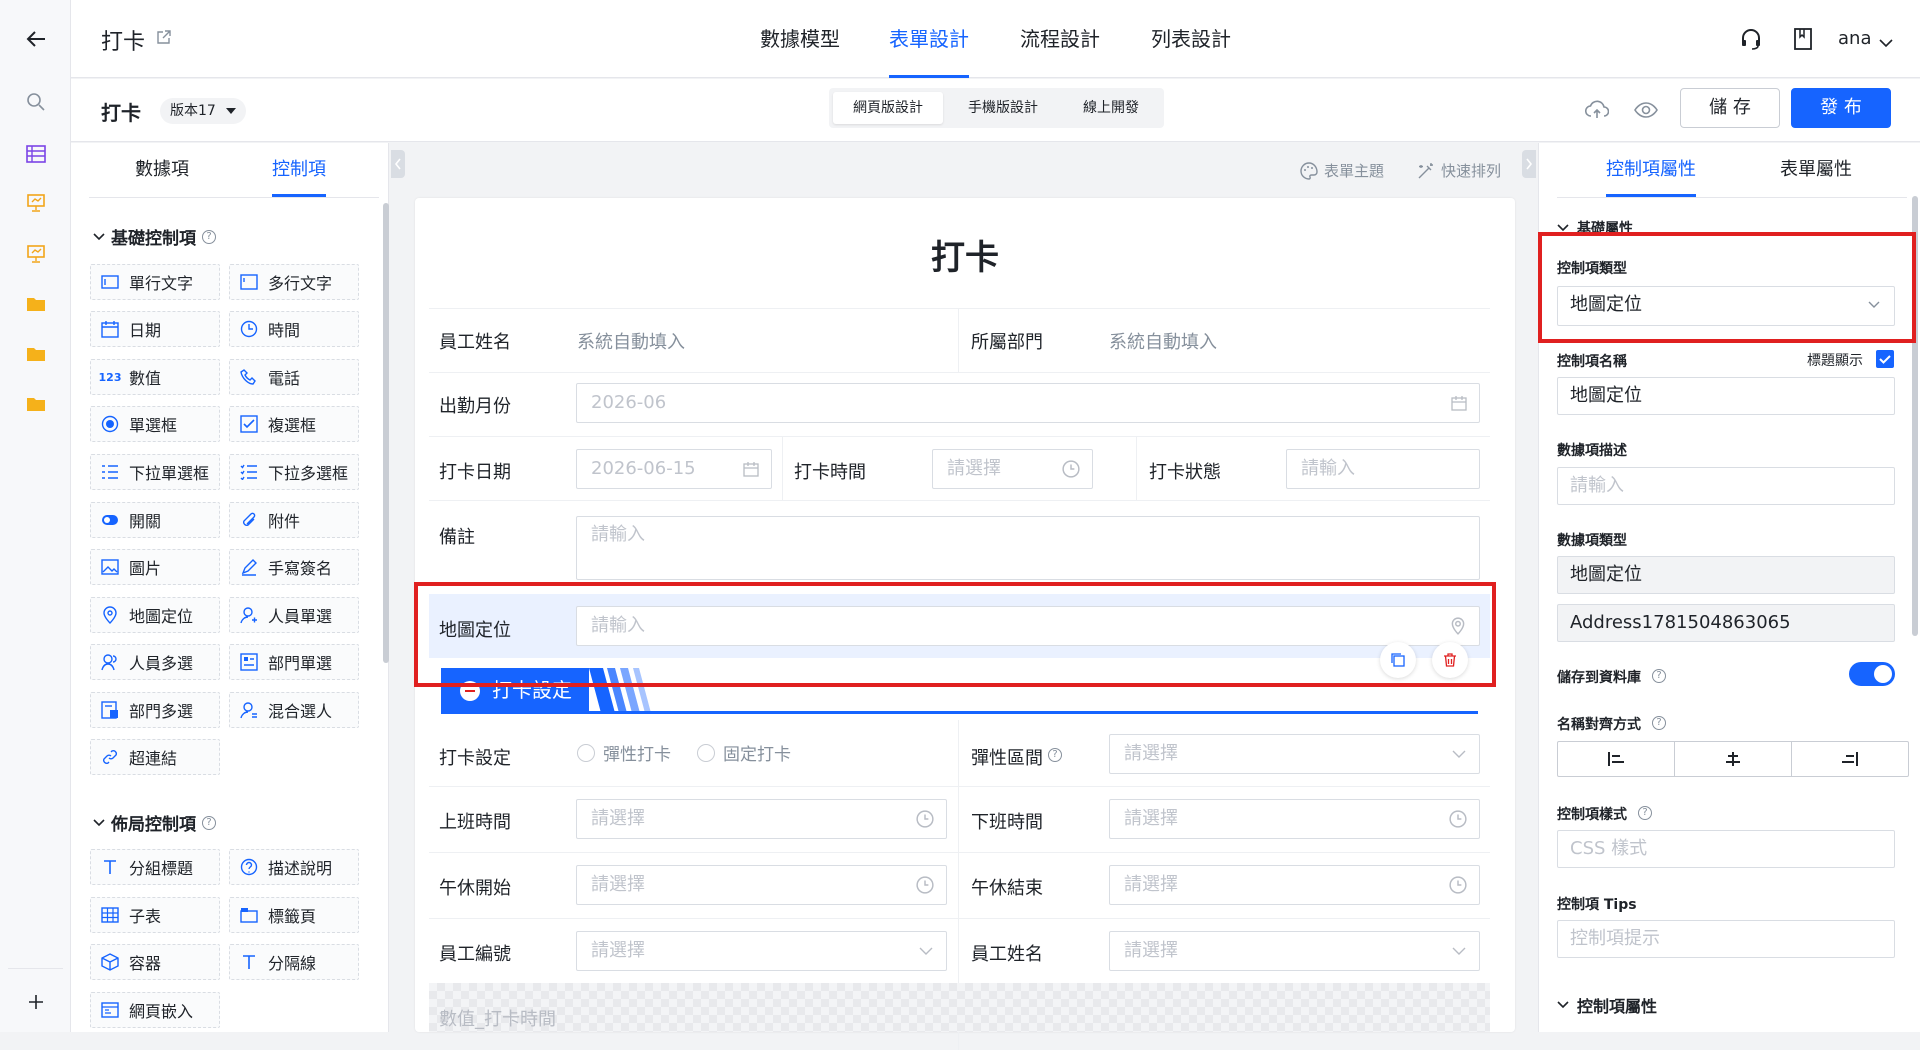 This screenshot has height=1050, width=1920. I want to click on attendance-month-input: 2026-06, so click(1028, 403).